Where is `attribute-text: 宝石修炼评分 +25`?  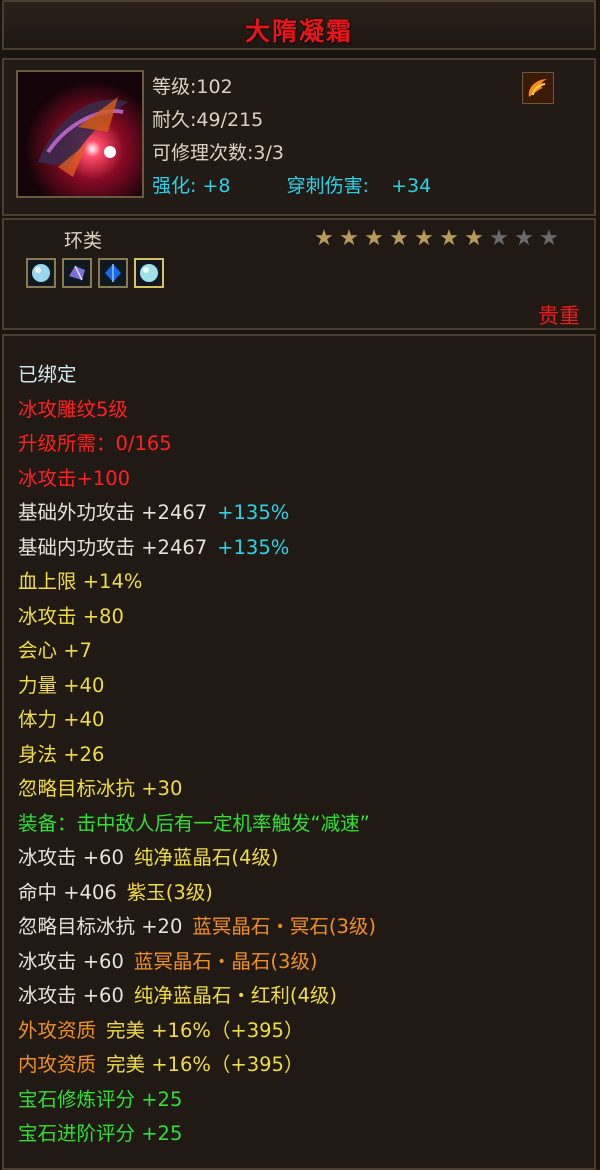
attribute-text: 宝石修炼评分 +25 is located at coordinates (100, 1099).